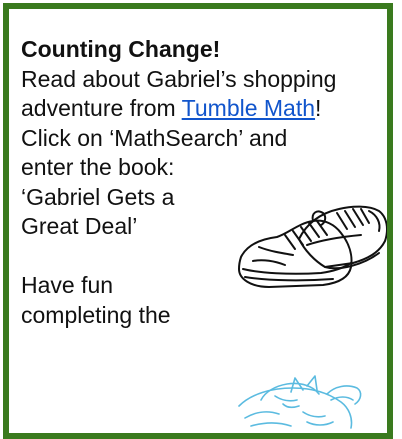 Image resolution: width=402 pixels, height=439 pixels. What do you see at coordinates (248, 108) in the screenshot?
I see `tumble-math-link: Tumble Math` at bounding box center [248, 108].